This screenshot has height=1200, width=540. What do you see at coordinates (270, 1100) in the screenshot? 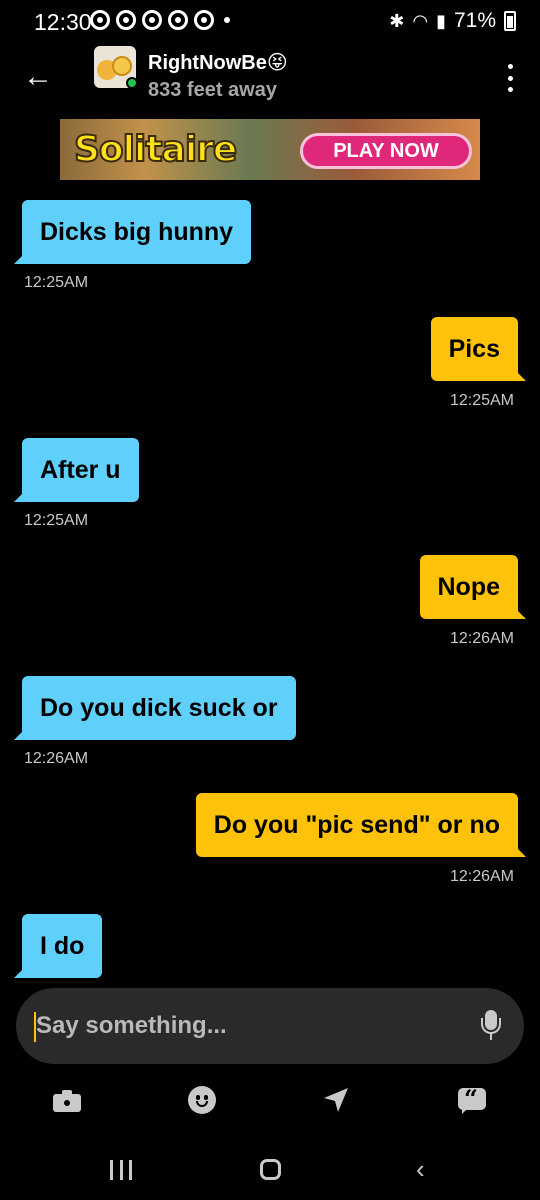
I see `chat-action-bar: “` at bounding box center [270, 1100].